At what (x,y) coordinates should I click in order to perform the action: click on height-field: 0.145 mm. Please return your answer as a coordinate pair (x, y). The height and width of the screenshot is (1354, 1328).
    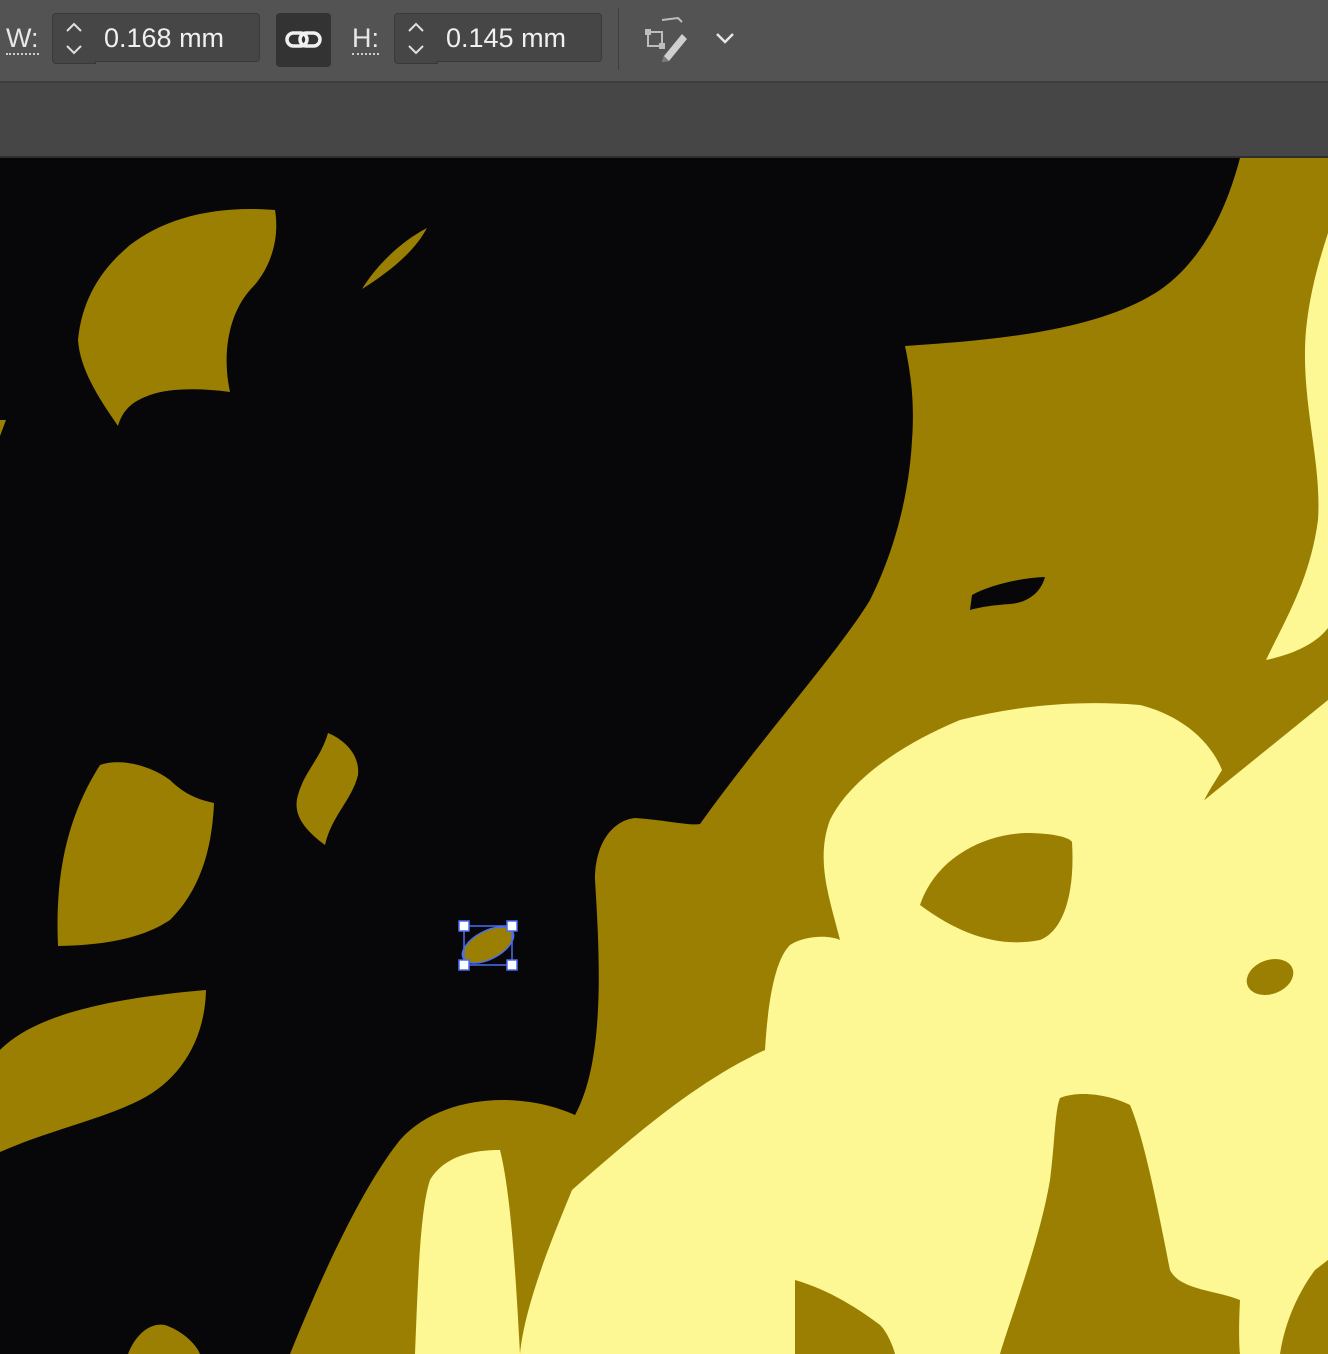
    Looking at the image, I should click on (519, 37).